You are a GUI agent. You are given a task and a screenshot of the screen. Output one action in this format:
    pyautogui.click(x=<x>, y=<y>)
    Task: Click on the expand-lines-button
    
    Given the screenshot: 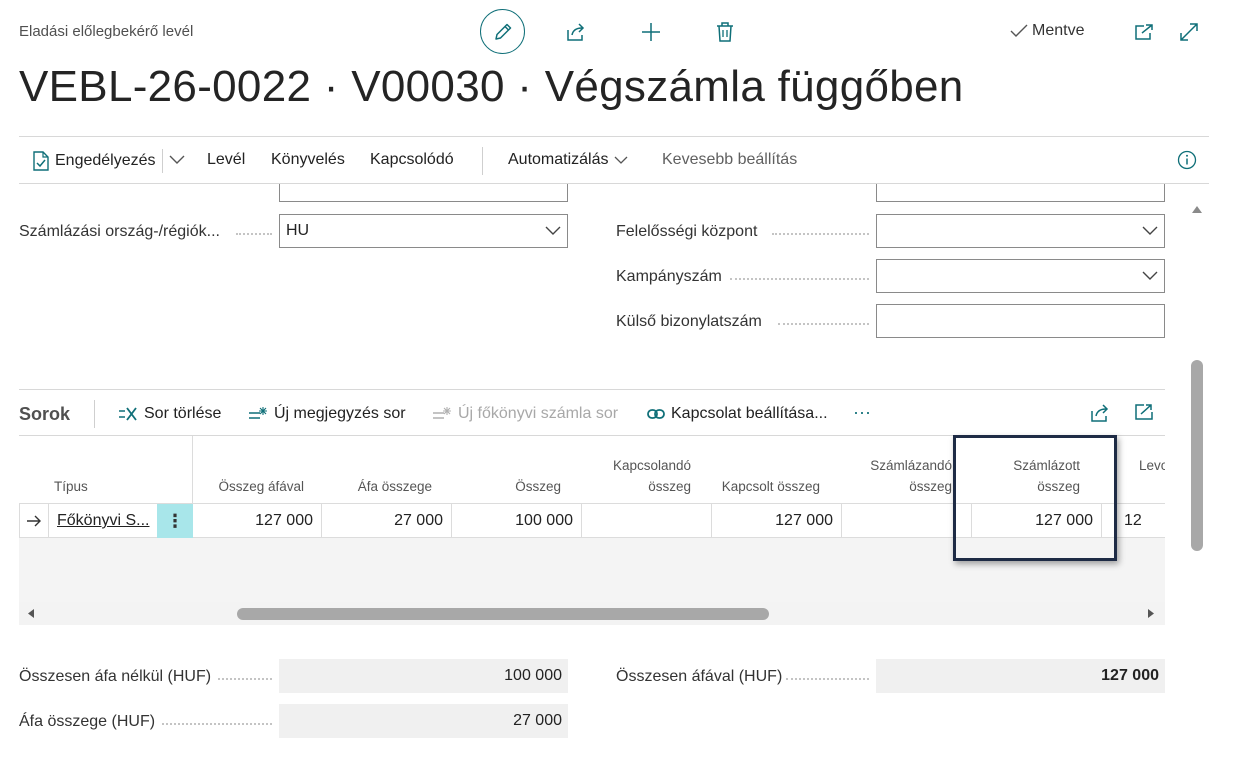 What is the action you would take?
    pyautogui.click(x=1144, y=412)
    